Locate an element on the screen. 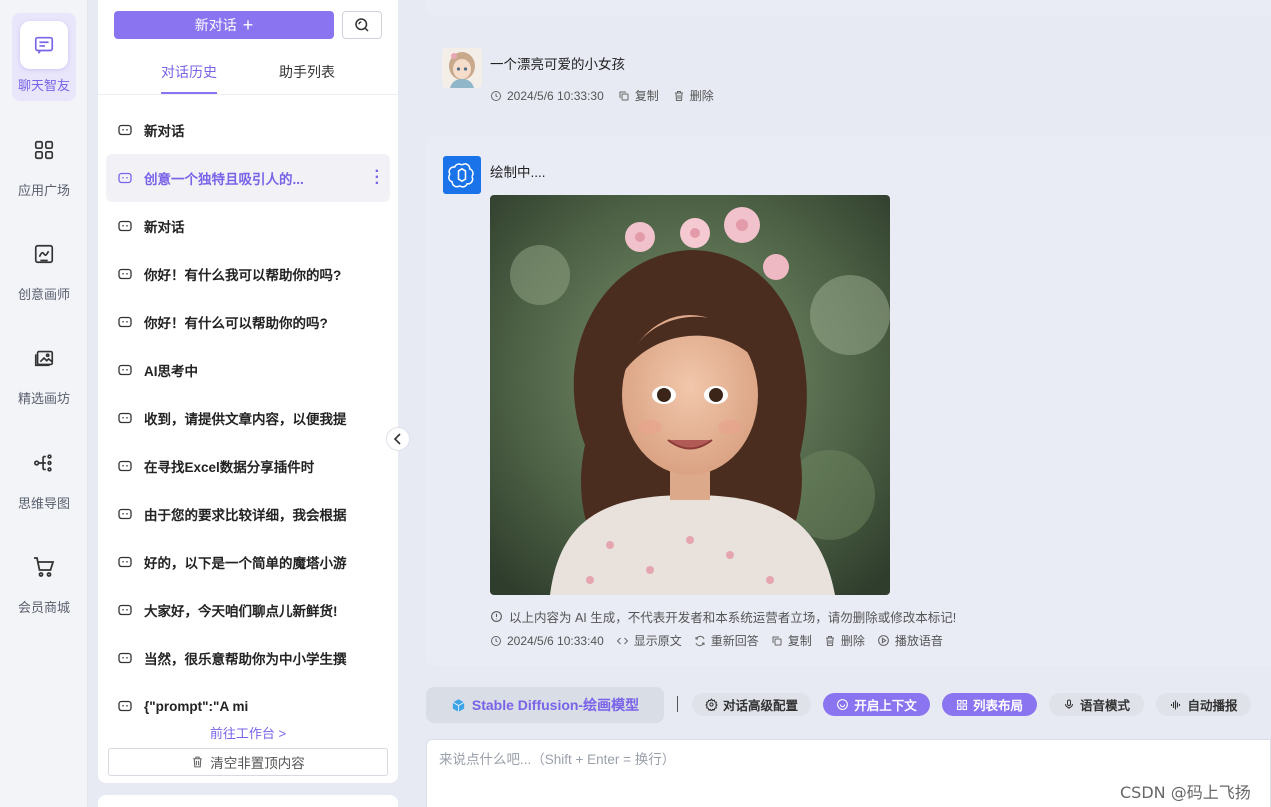  rail-item-creative-painter: 创意画师 is located at coordinates (44, 266).